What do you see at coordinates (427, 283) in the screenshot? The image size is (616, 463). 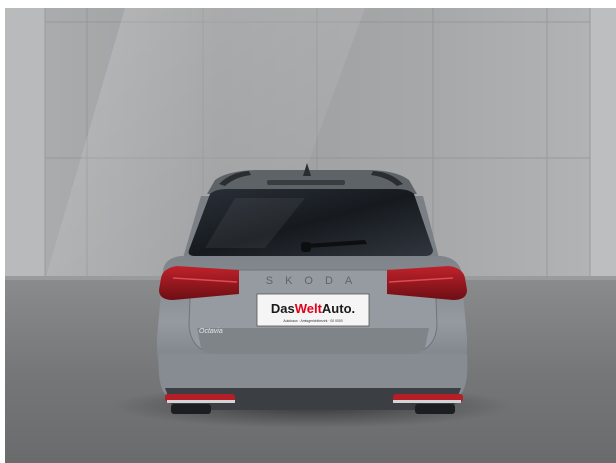 I see `taillight-right` at bounding box center [427, 283].